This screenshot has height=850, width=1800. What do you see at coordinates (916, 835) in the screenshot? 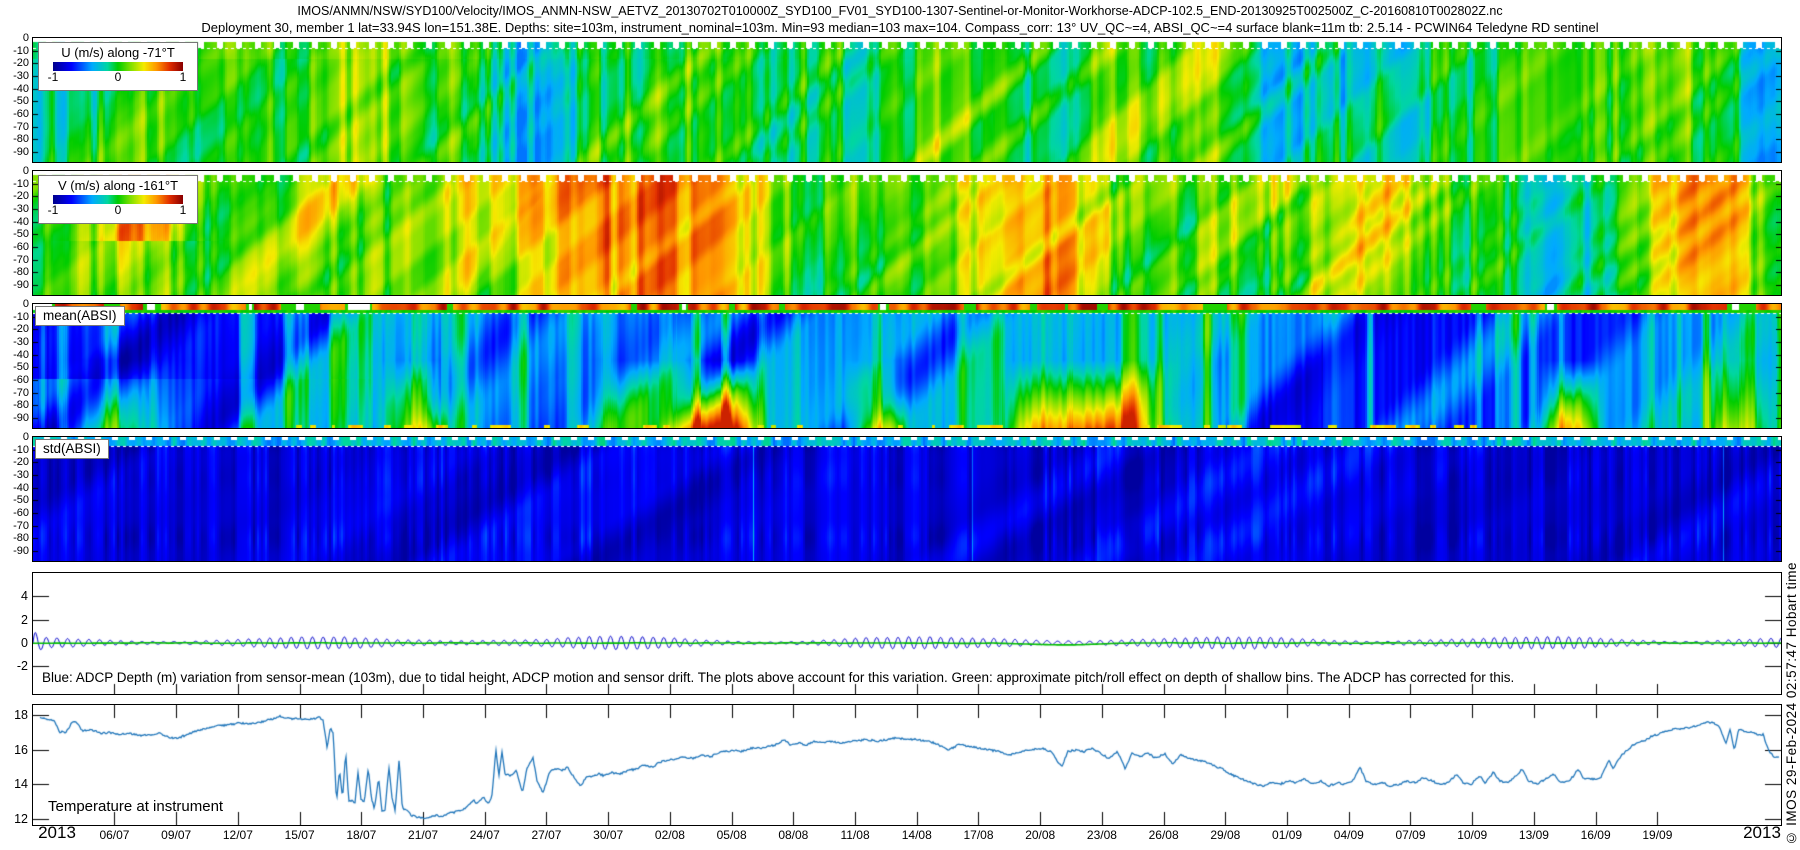
I see `date-tick-label: 14/08` at bounding box center [916, 835].